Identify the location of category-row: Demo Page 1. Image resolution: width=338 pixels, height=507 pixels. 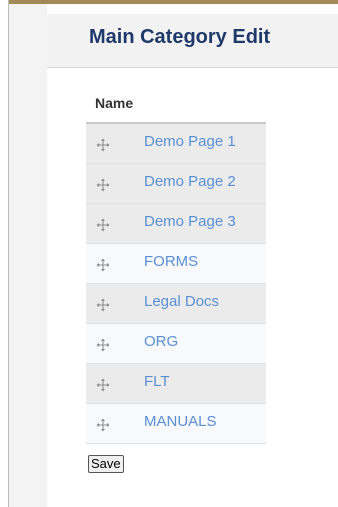
(176, 144).